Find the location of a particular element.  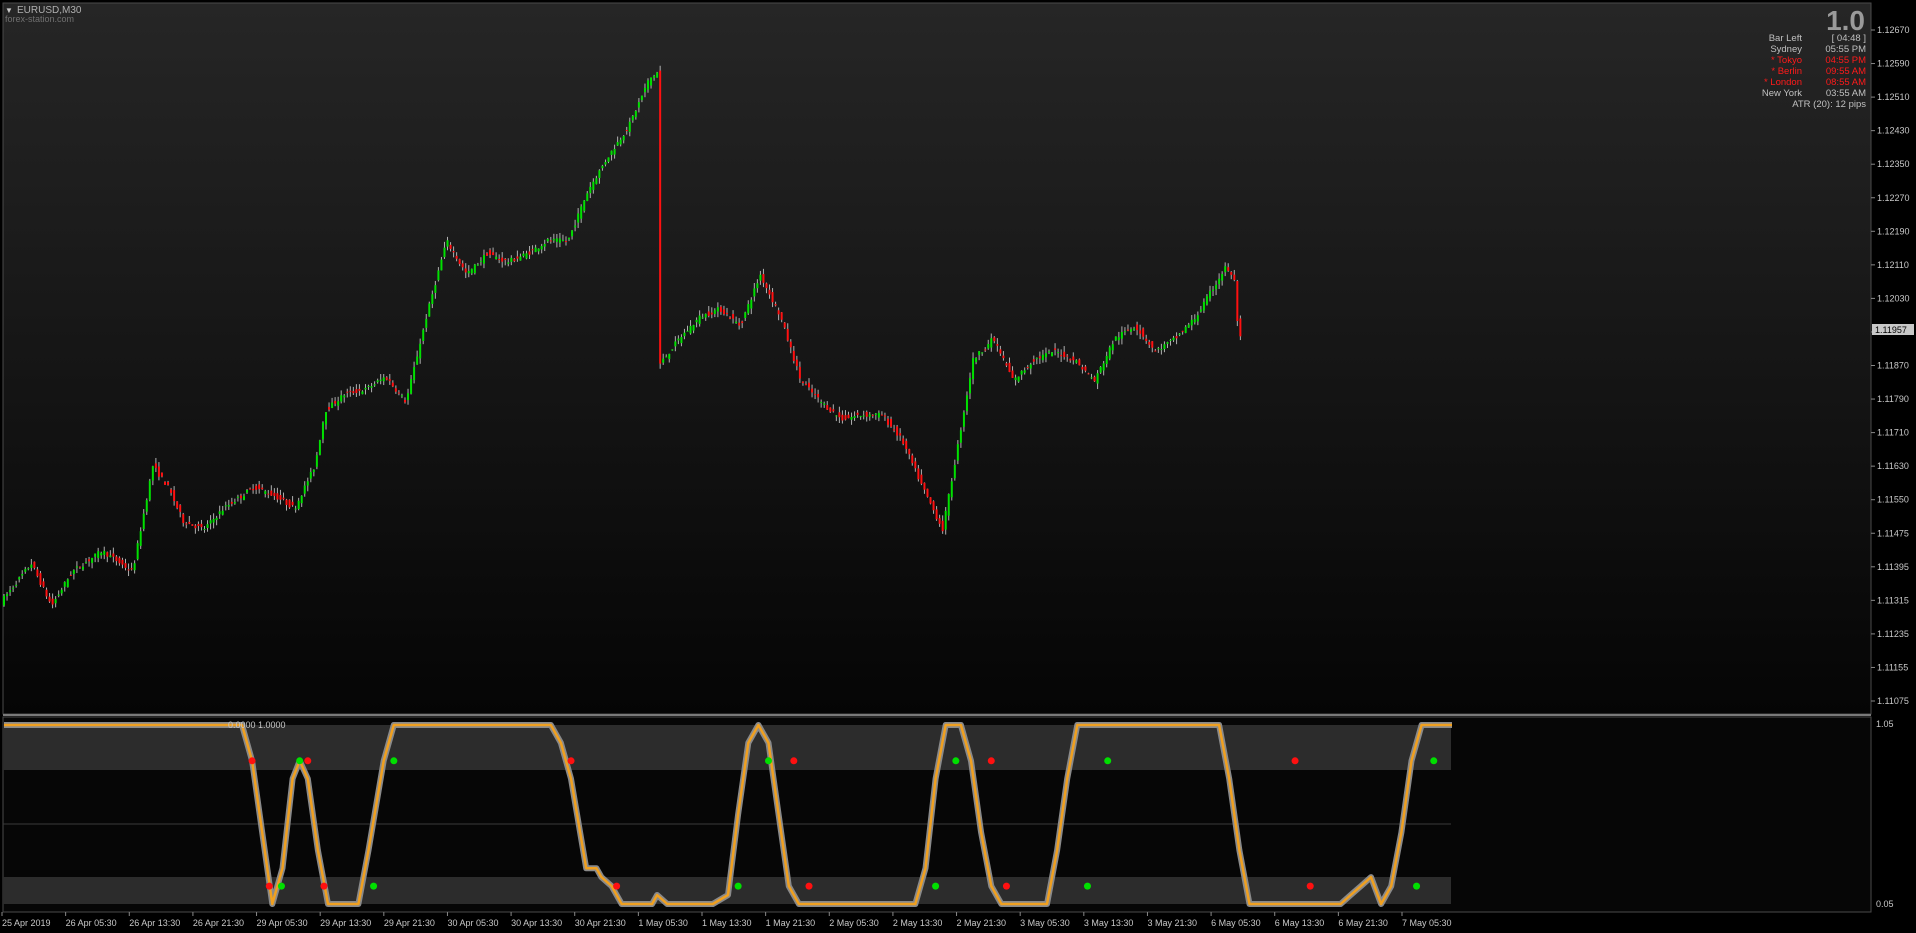

time-label: 6 May 13:30 is located at coordinates (1300, 923).